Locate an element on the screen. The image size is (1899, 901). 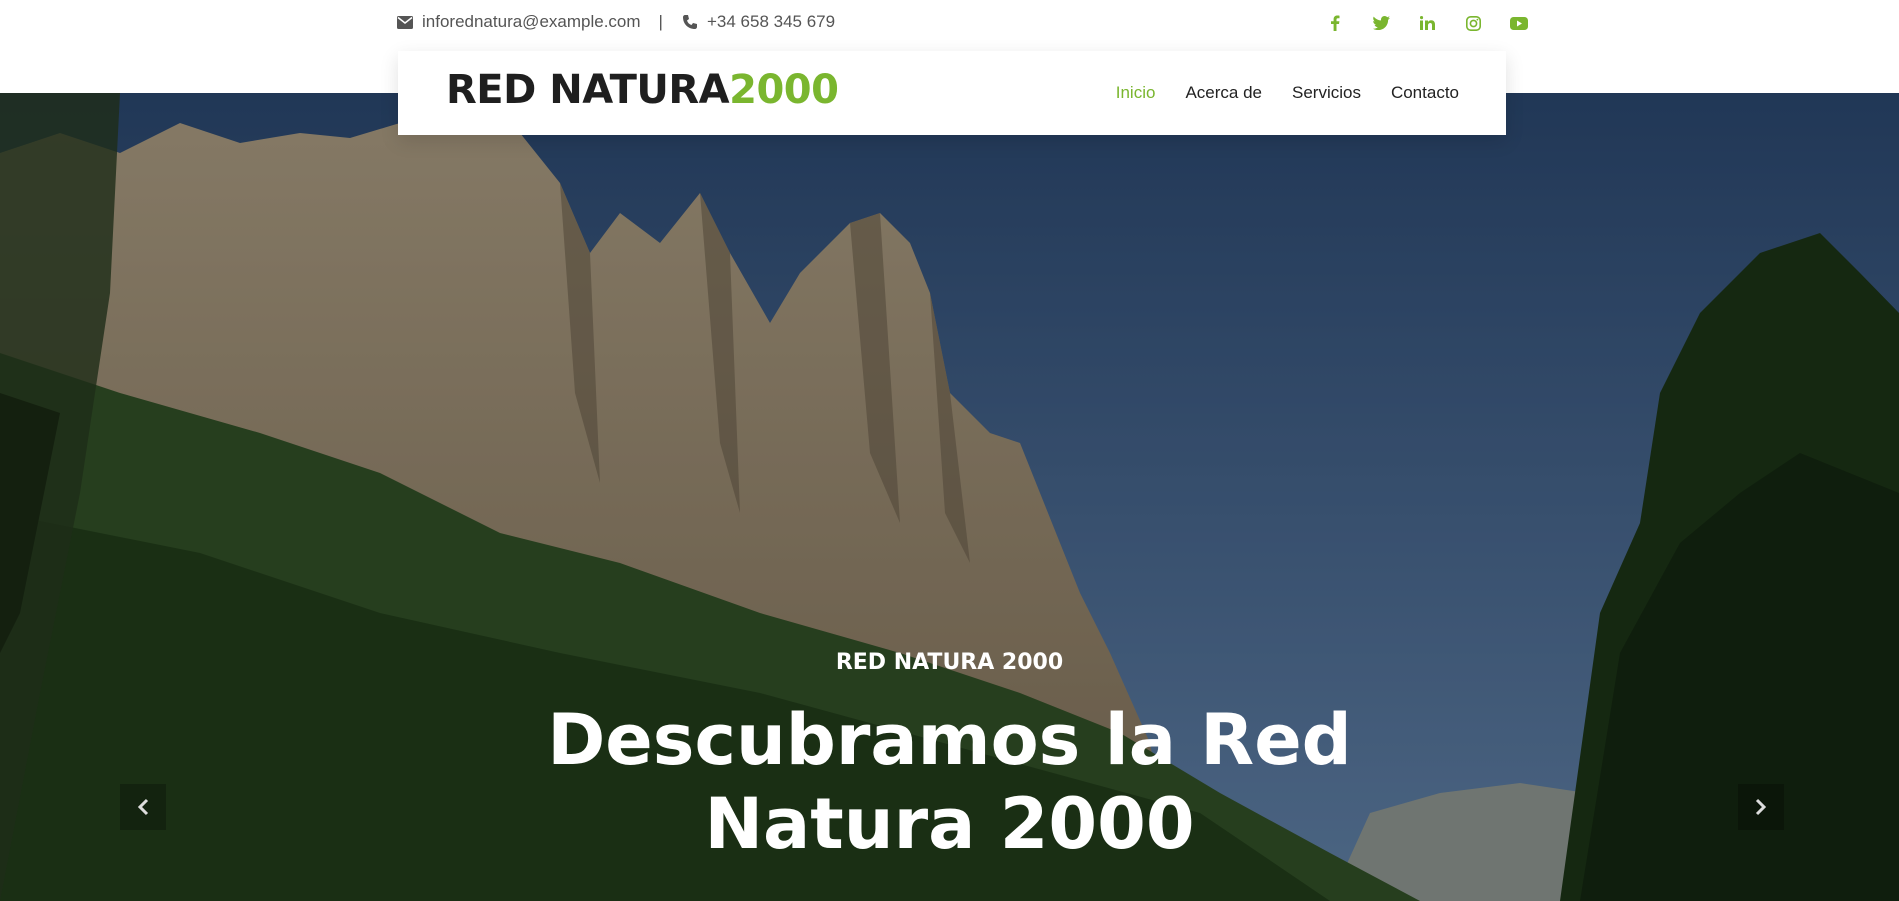
chevron-left-icon is located at coordinates (143, 807).